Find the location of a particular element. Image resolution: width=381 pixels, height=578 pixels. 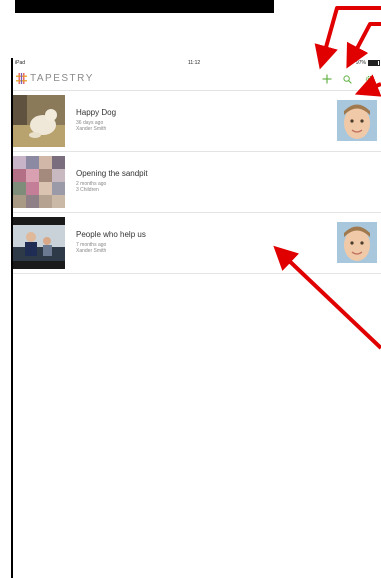

observation-child: 3 Children is located at coordinates (87, 190).